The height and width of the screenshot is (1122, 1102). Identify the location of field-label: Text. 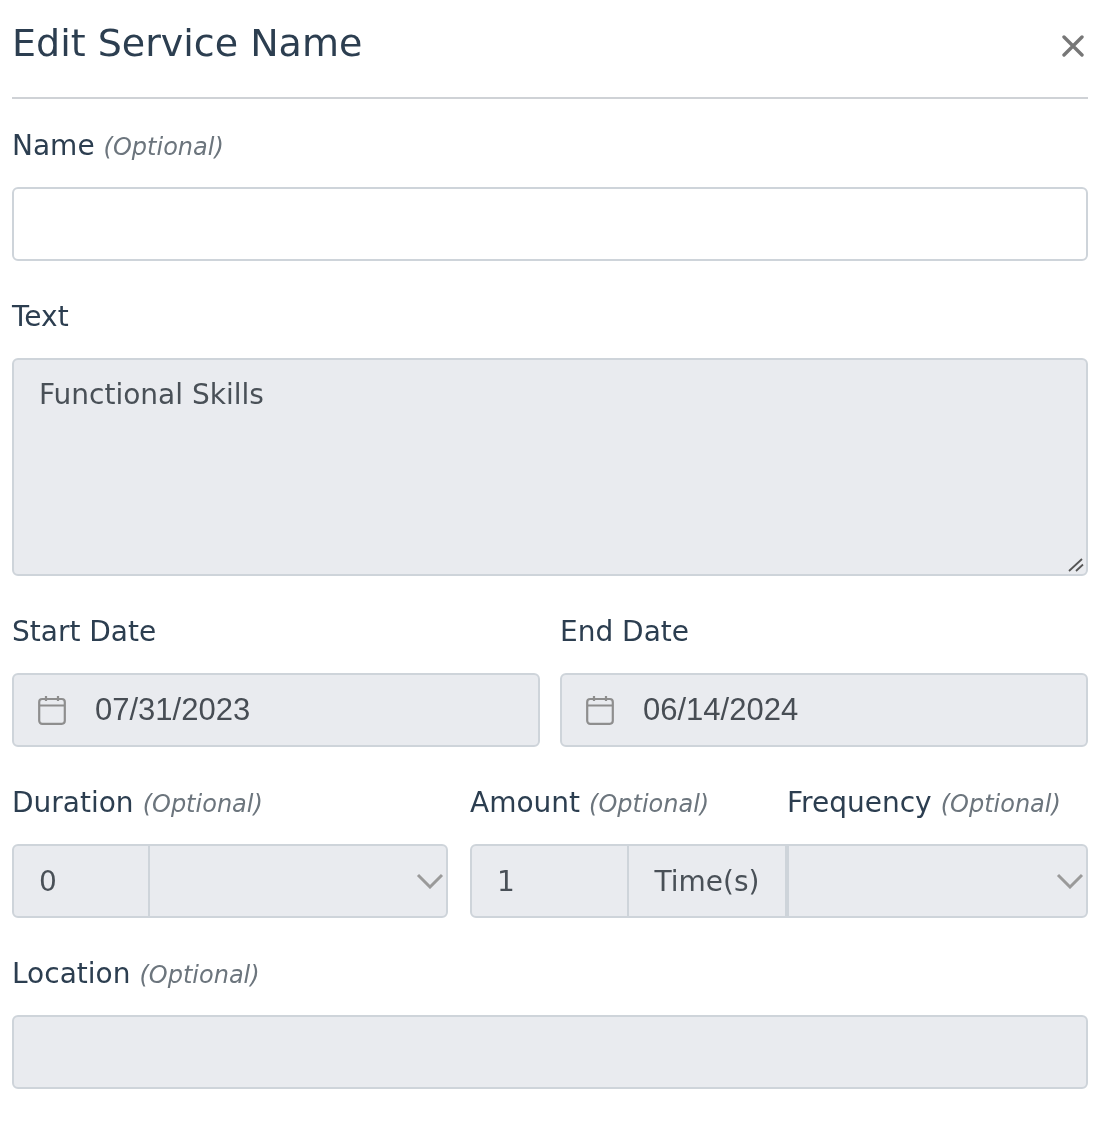
(40, 316).